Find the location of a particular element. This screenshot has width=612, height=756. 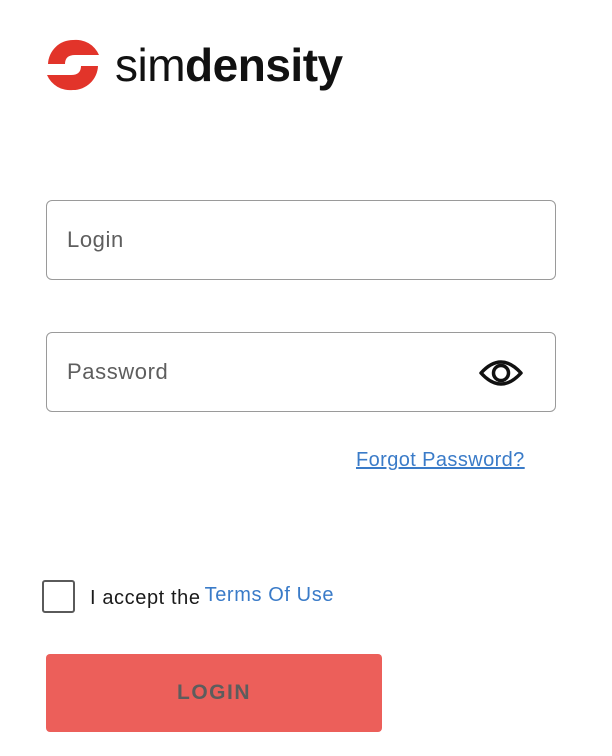

brand-name-light: sim is located at coordinates (150, 65).